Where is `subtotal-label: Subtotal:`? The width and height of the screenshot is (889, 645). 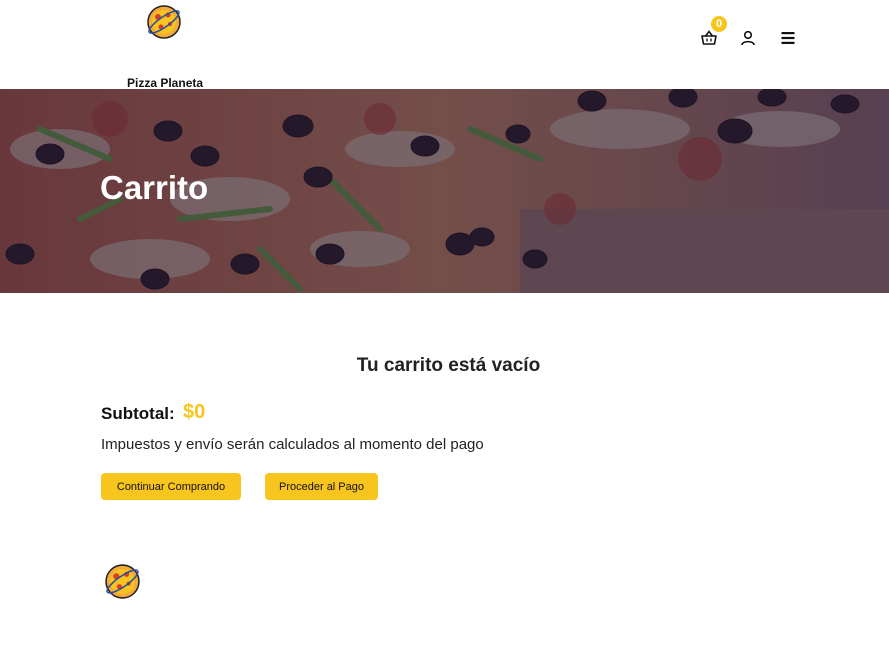 subtotal-label: Subtotal: is located at coordinates (138, 413).